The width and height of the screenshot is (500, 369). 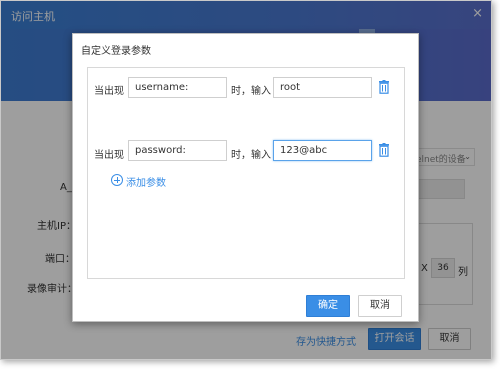 I want to click on pattern-input-password: password:, so click(x=177, y=150).